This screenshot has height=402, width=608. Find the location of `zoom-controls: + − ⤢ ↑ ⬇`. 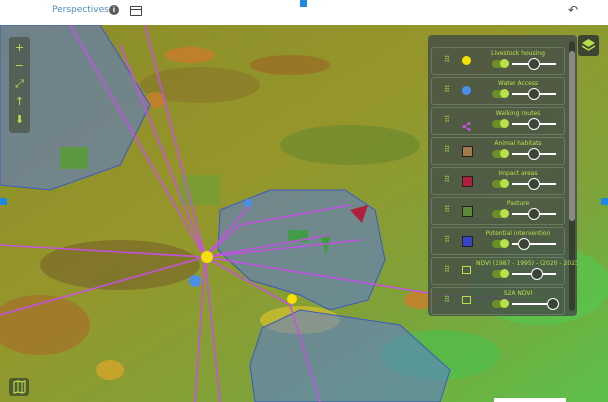

zoom-controls: + − ⤢ ↑ ⬇ is located at coordinates (19, 85).